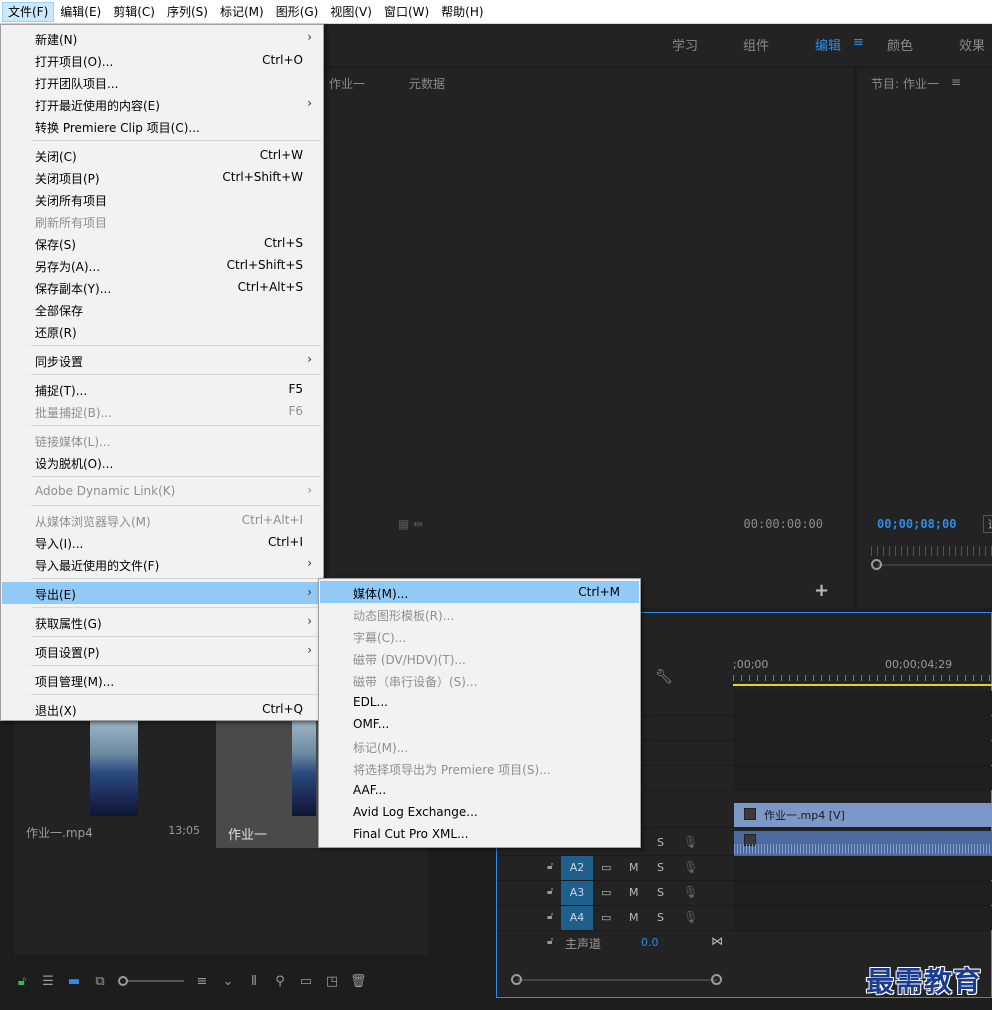 Image resolution: width=992 pixels, height=1010 pixels. I want to click on workspace-tab-assembly: 组件, so click(756, 44).